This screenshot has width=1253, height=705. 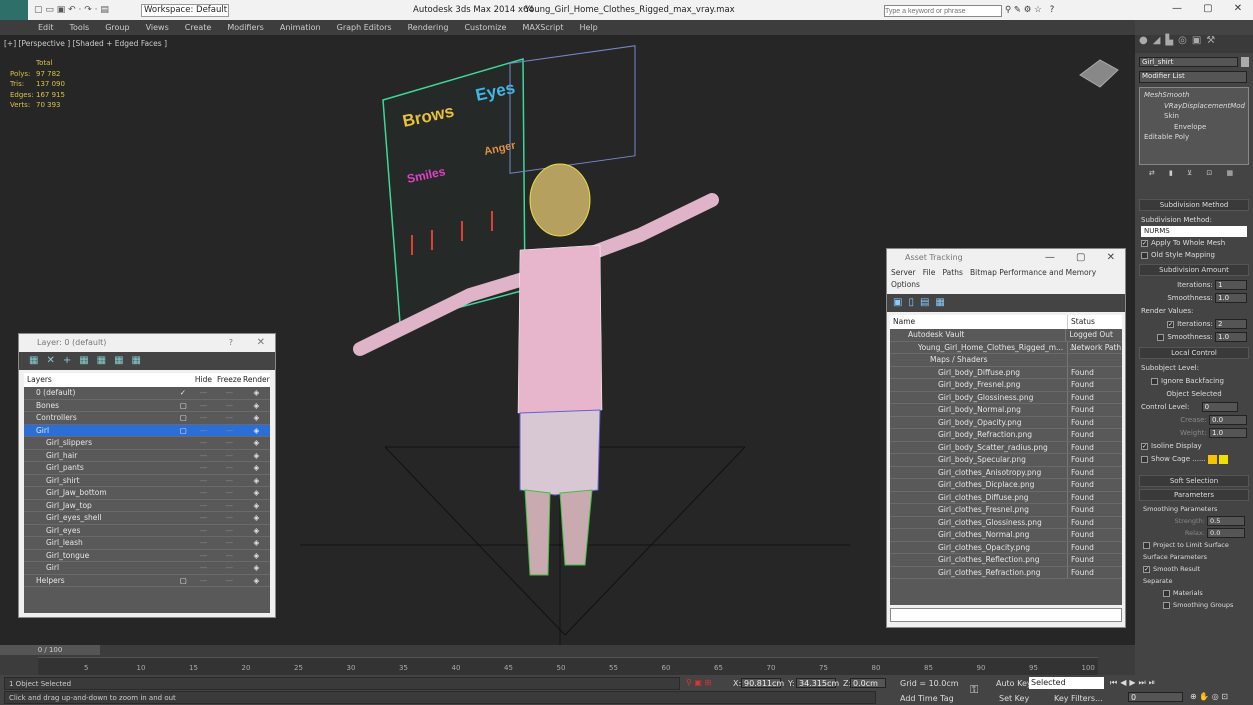 What do you see at coordinates (1029, 10) in the screenshot?
I see `infocenter-icons: ⚲ ✎ ⚙ ☆ ?` at bounding box center [1029, 10].